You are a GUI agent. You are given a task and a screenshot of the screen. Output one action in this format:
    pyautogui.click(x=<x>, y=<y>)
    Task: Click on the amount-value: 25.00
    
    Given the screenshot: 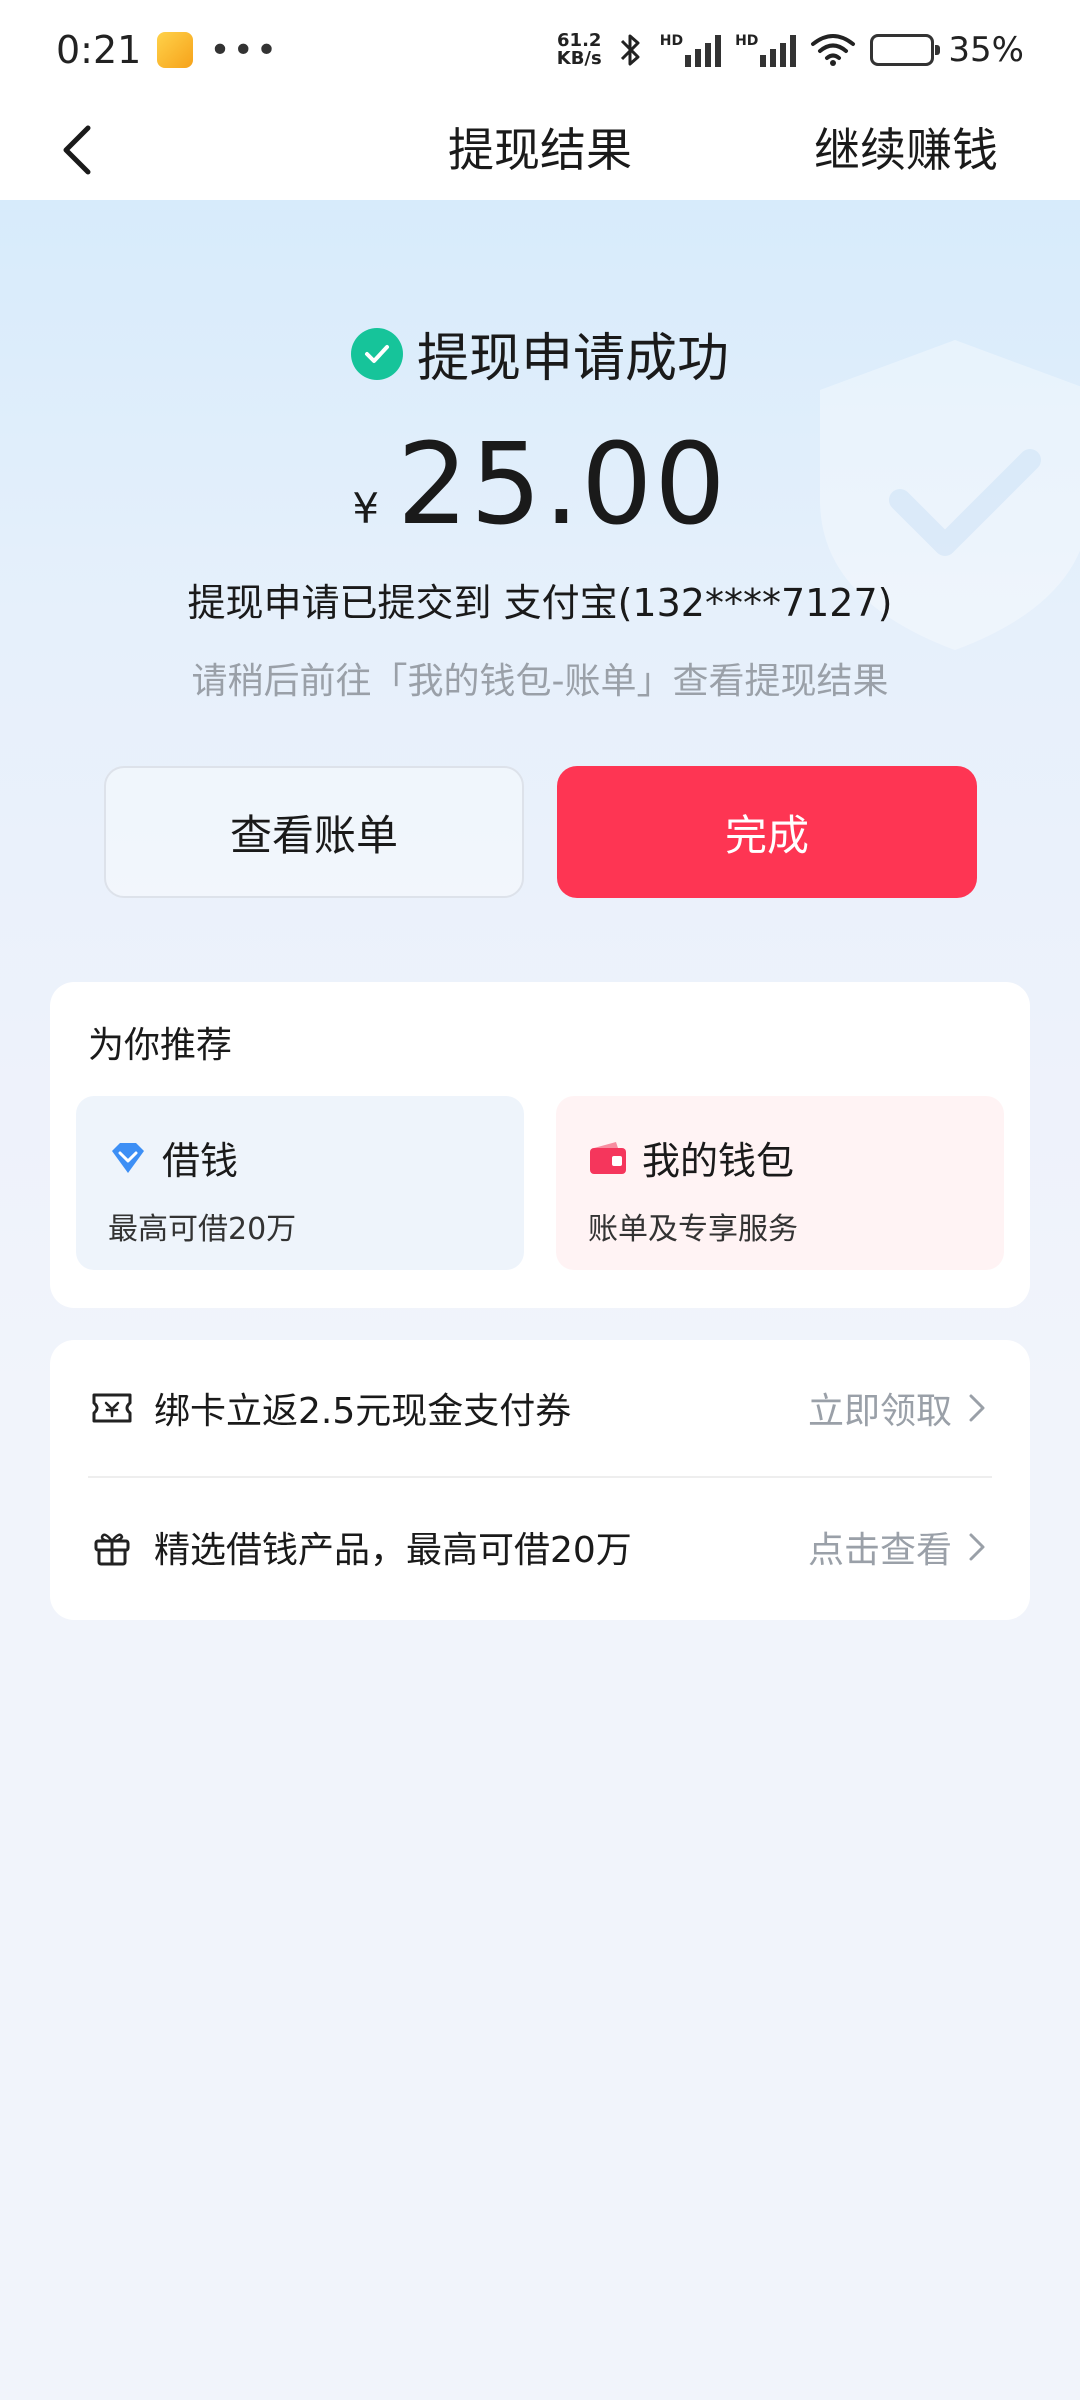 What is the action you would take?
    pyautogui.click(x=562, y=485)
    